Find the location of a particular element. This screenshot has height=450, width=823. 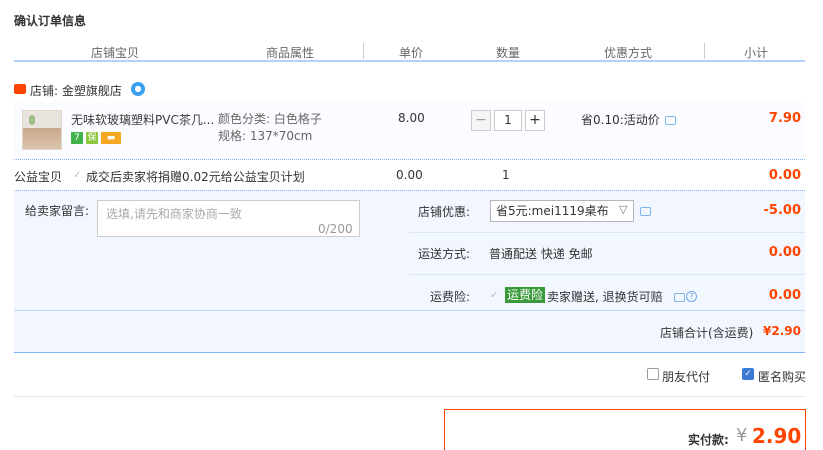

insurance-text: 卖家赠送, 退换货可赔 is located at coordinates (605, 297).